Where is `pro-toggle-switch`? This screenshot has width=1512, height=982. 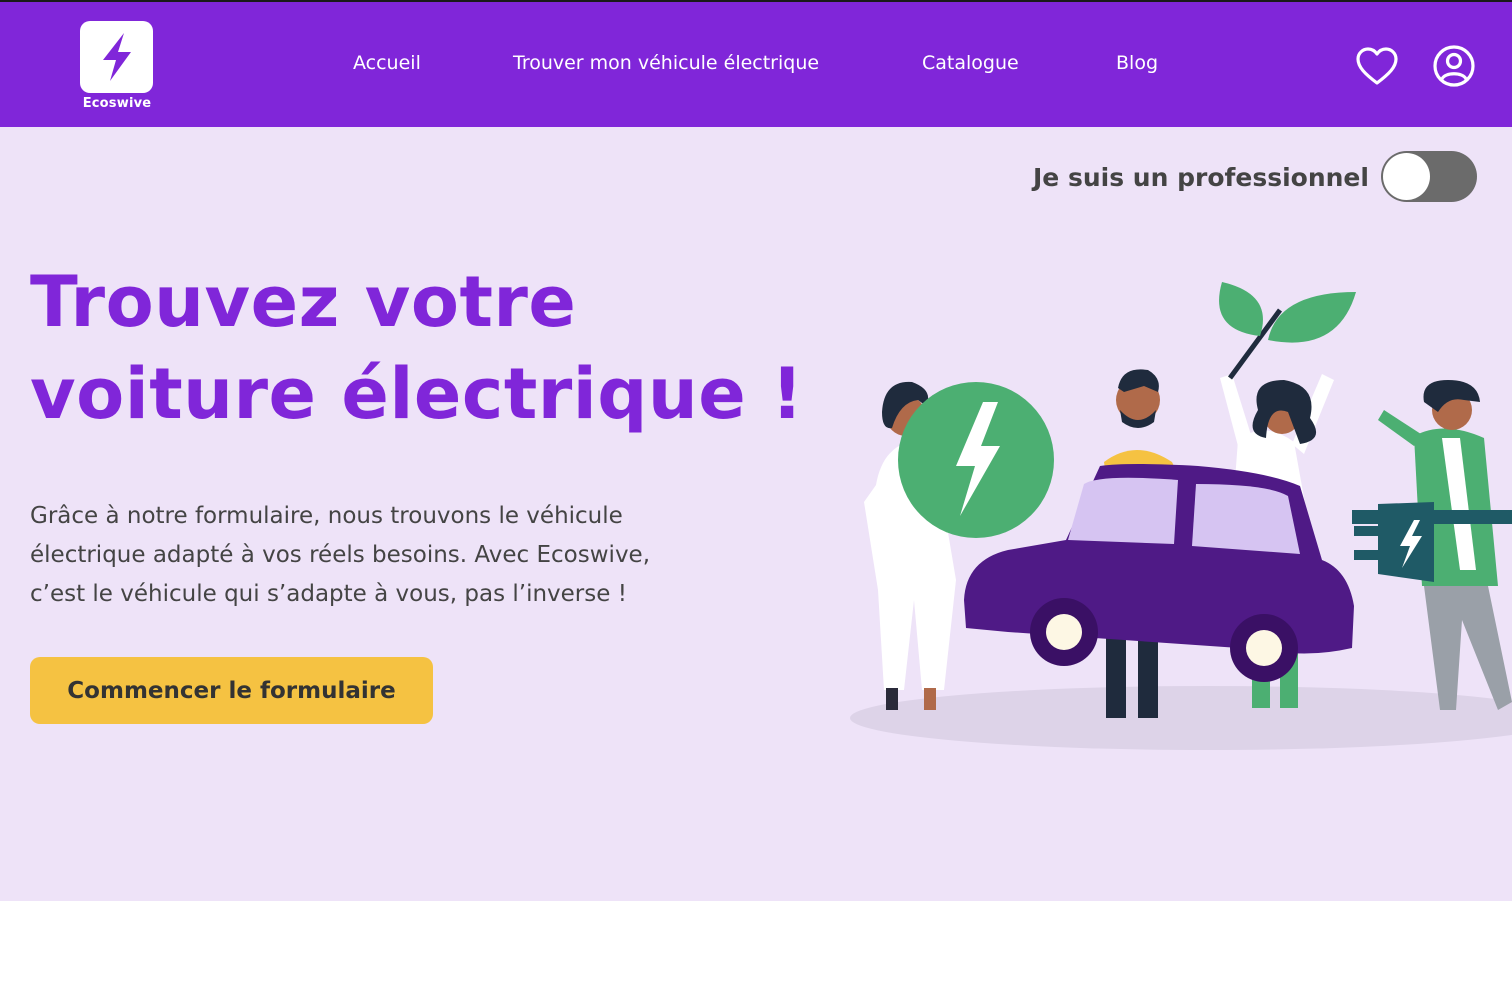 pro-toggle-switch is located at coordinates (1429, 176).